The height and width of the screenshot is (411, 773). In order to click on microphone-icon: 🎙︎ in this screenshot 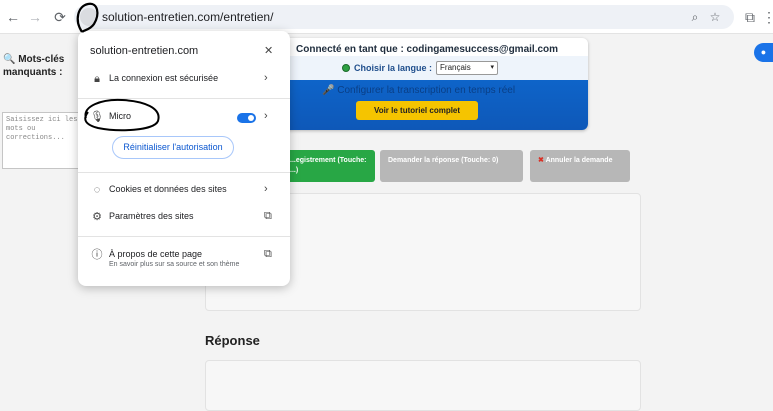, I will do `click(97, 117)`.